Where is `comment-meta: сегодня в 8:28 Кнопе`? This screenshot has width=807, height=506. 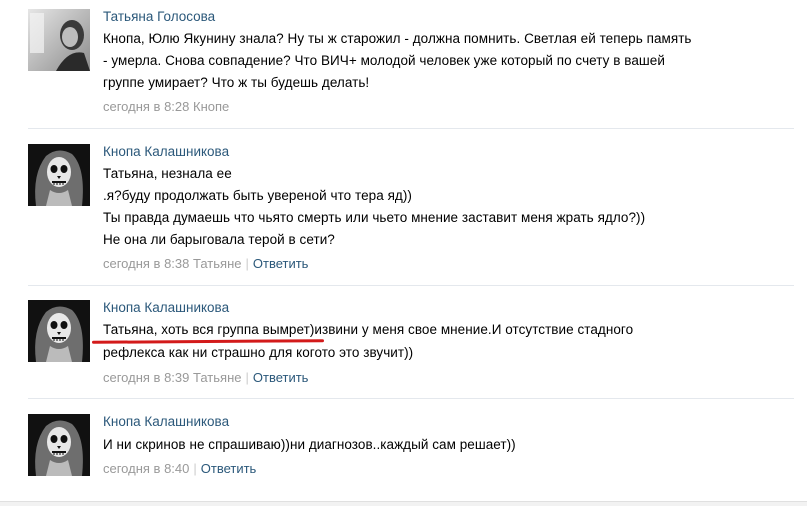 comment-meta: сегодня в 8:28 Кнопе is located at coordinates (166, 106).